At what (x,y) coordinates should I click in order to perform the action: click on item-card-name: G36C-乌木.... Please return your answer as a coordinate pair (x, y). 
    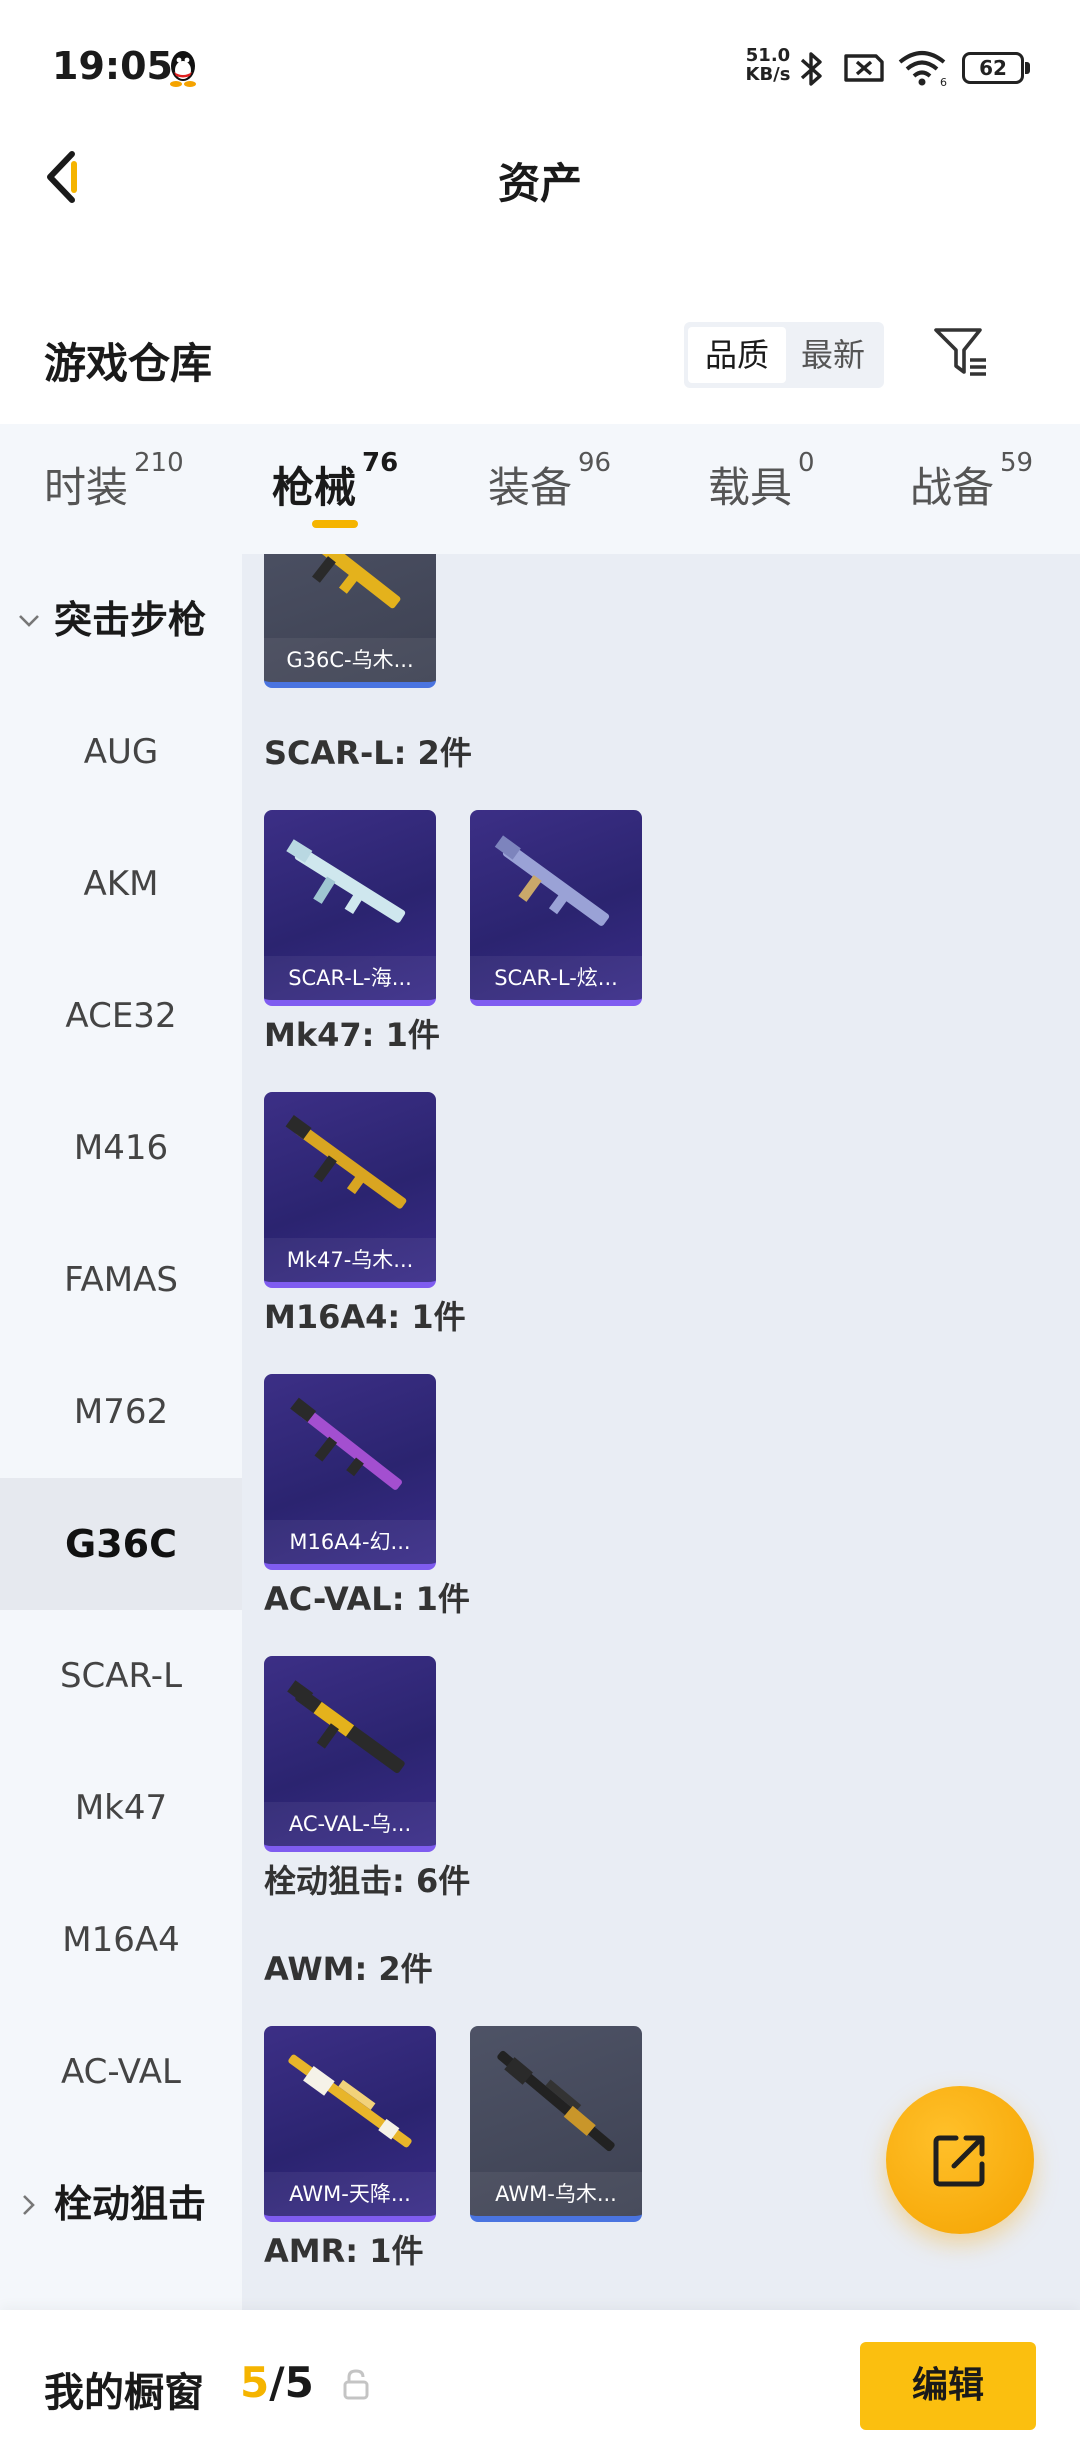
    Looking at the image, I should click on (350, 660).